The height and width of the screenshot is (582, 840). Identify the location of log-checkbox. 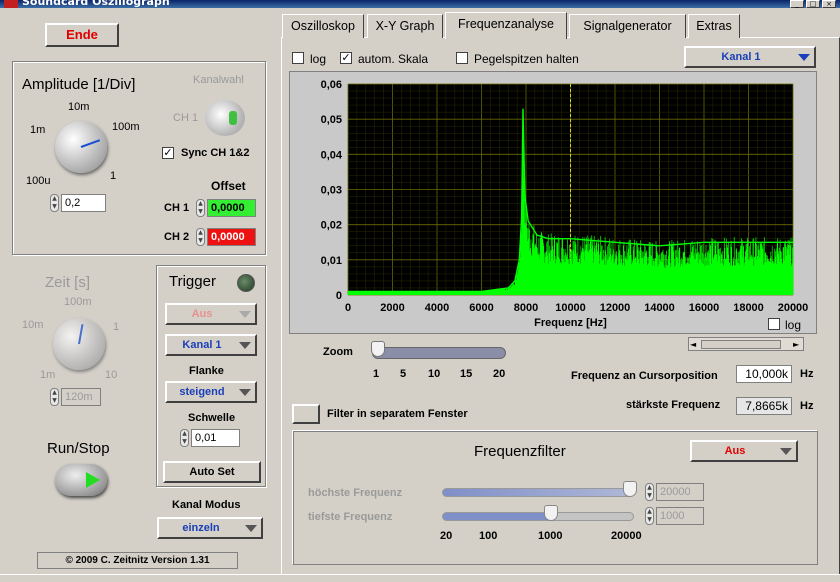
(298, 58).